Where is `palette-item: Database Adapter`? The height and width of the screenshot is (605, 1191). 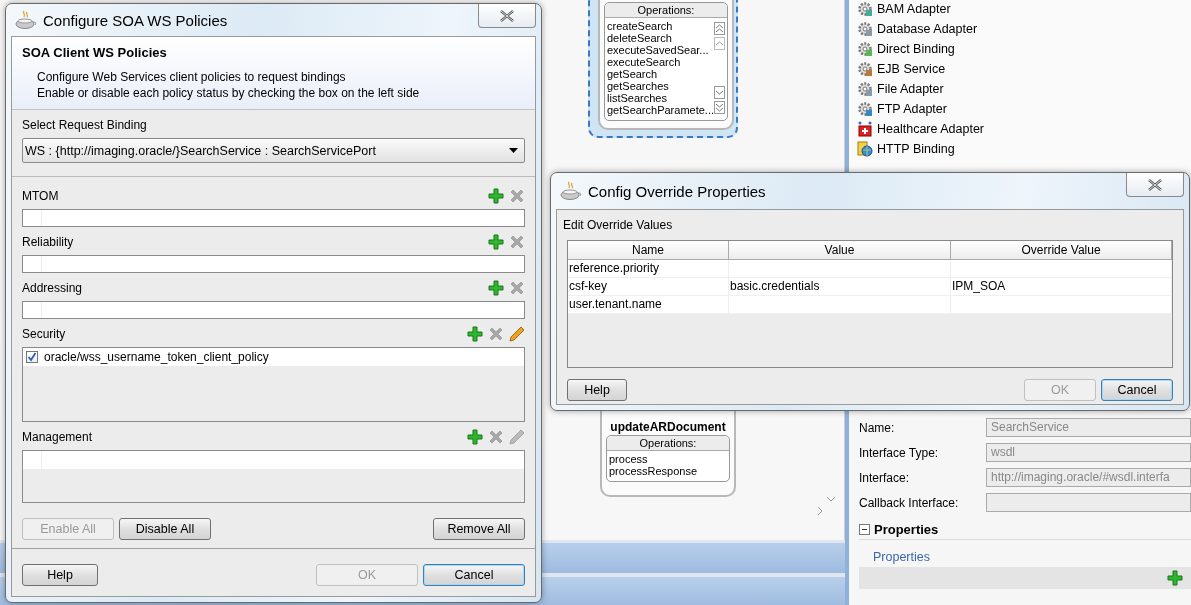
palette-item: Database Adapter is located at coordinates (927, 29).